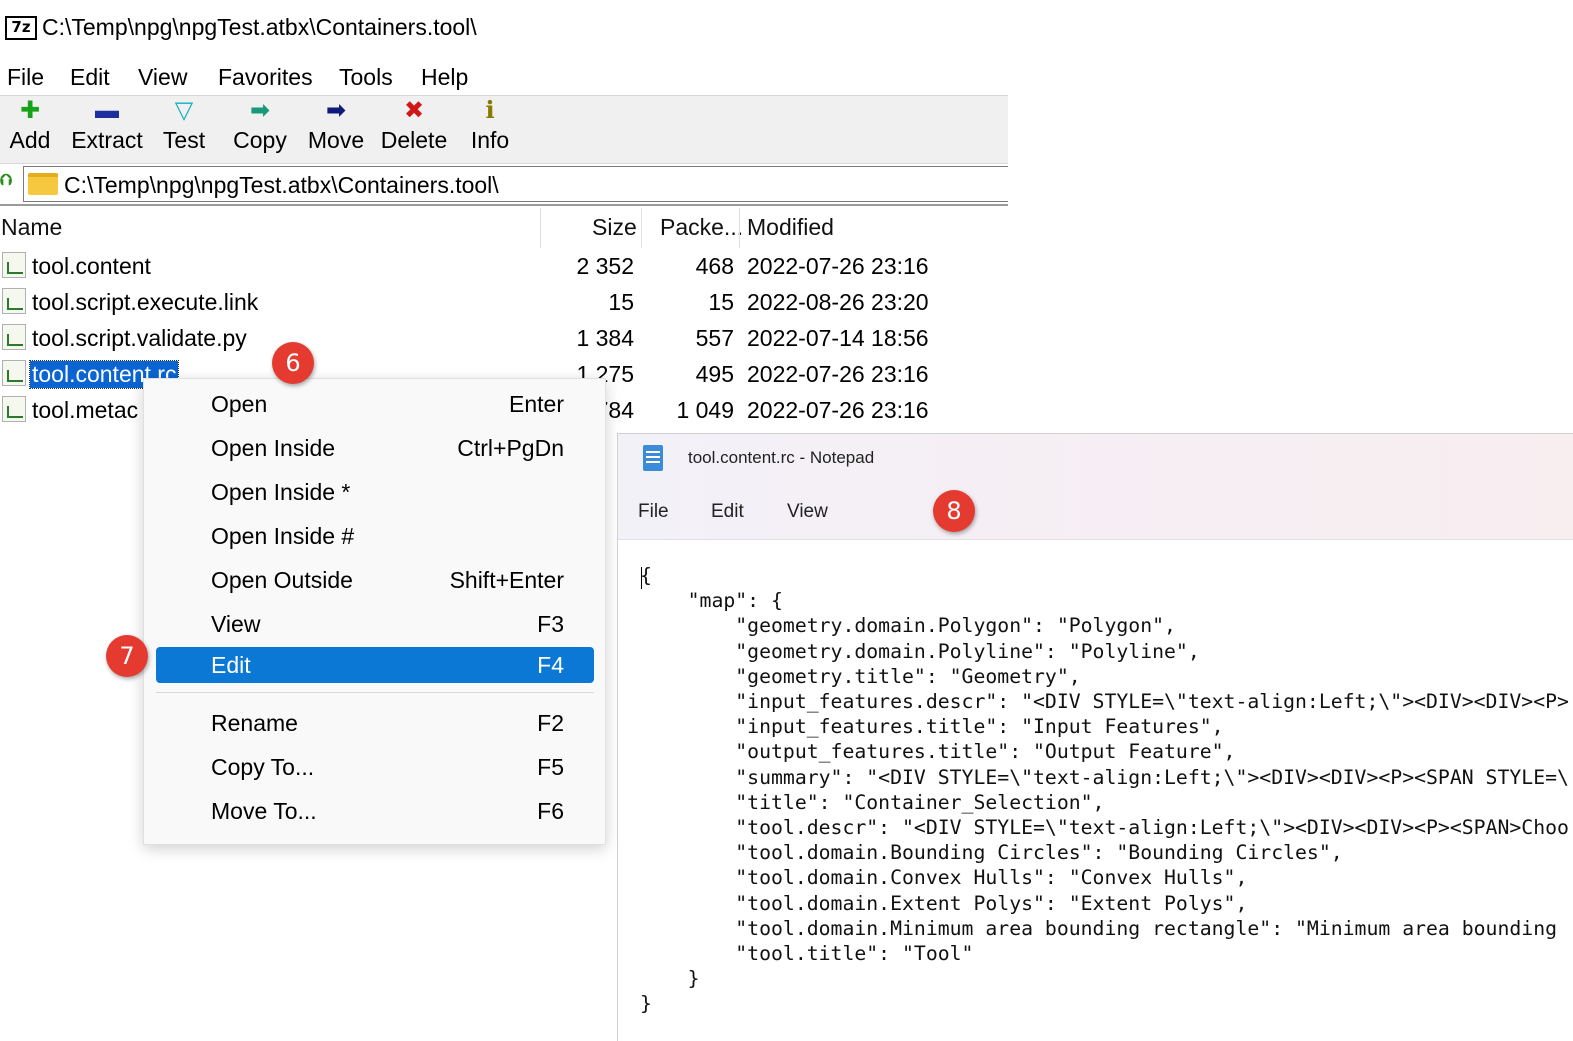 This screenshot has height=1041, width=1573. What do you see at coordinates (872, 802) in the screenshot?
I see `text-line: "title": "Container_Selection",` at bounding box center [872, 802].